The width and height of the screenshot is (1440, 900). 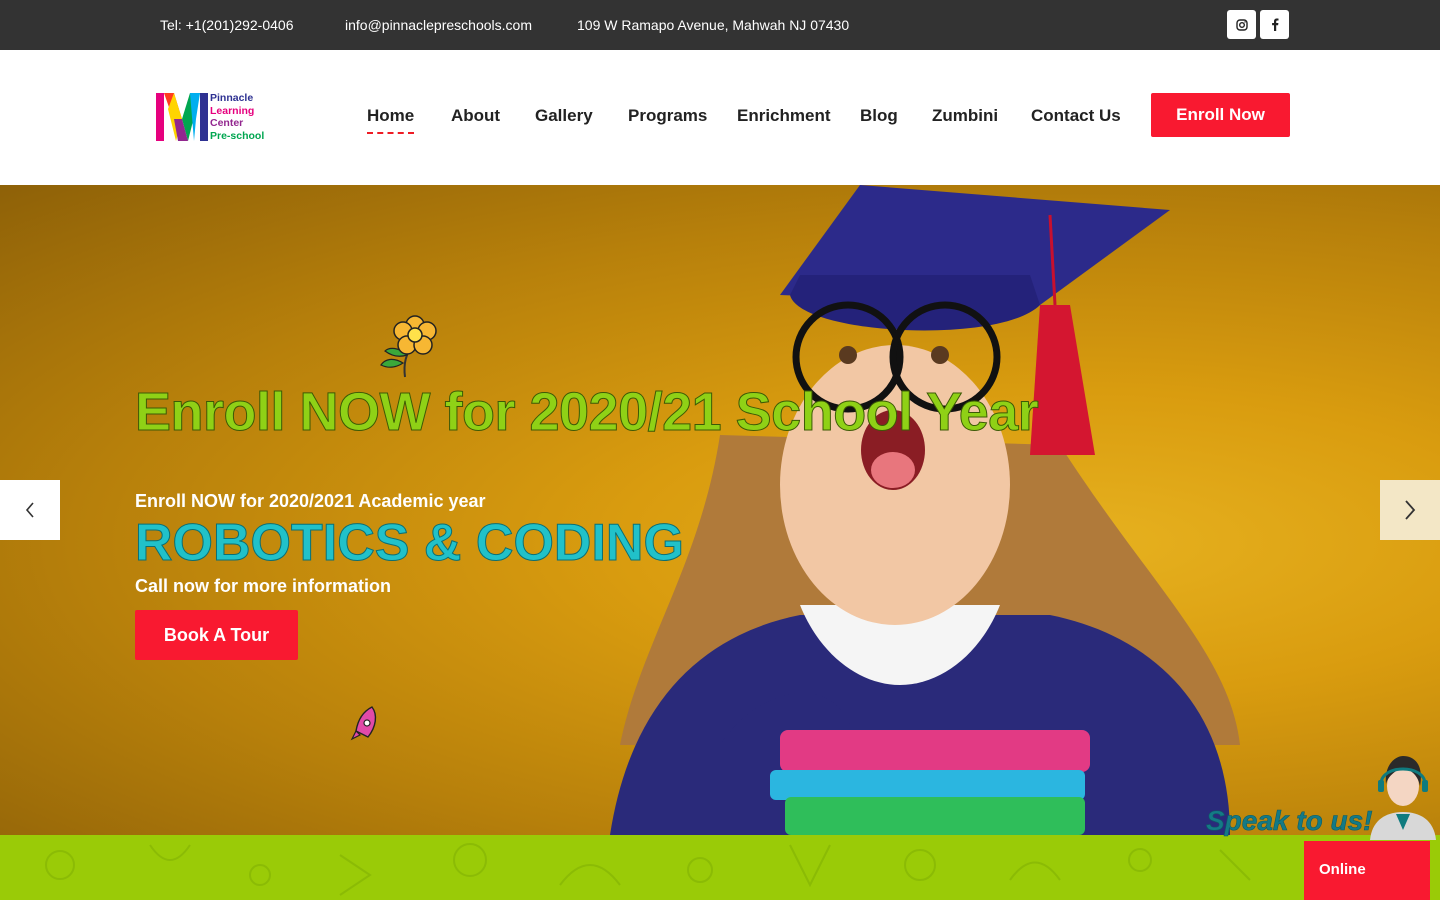 What do you see at coordinates (232, 98) in the screenshot?
I see `logo-line-1: Pinnacle` at bounding box center [232, 98].